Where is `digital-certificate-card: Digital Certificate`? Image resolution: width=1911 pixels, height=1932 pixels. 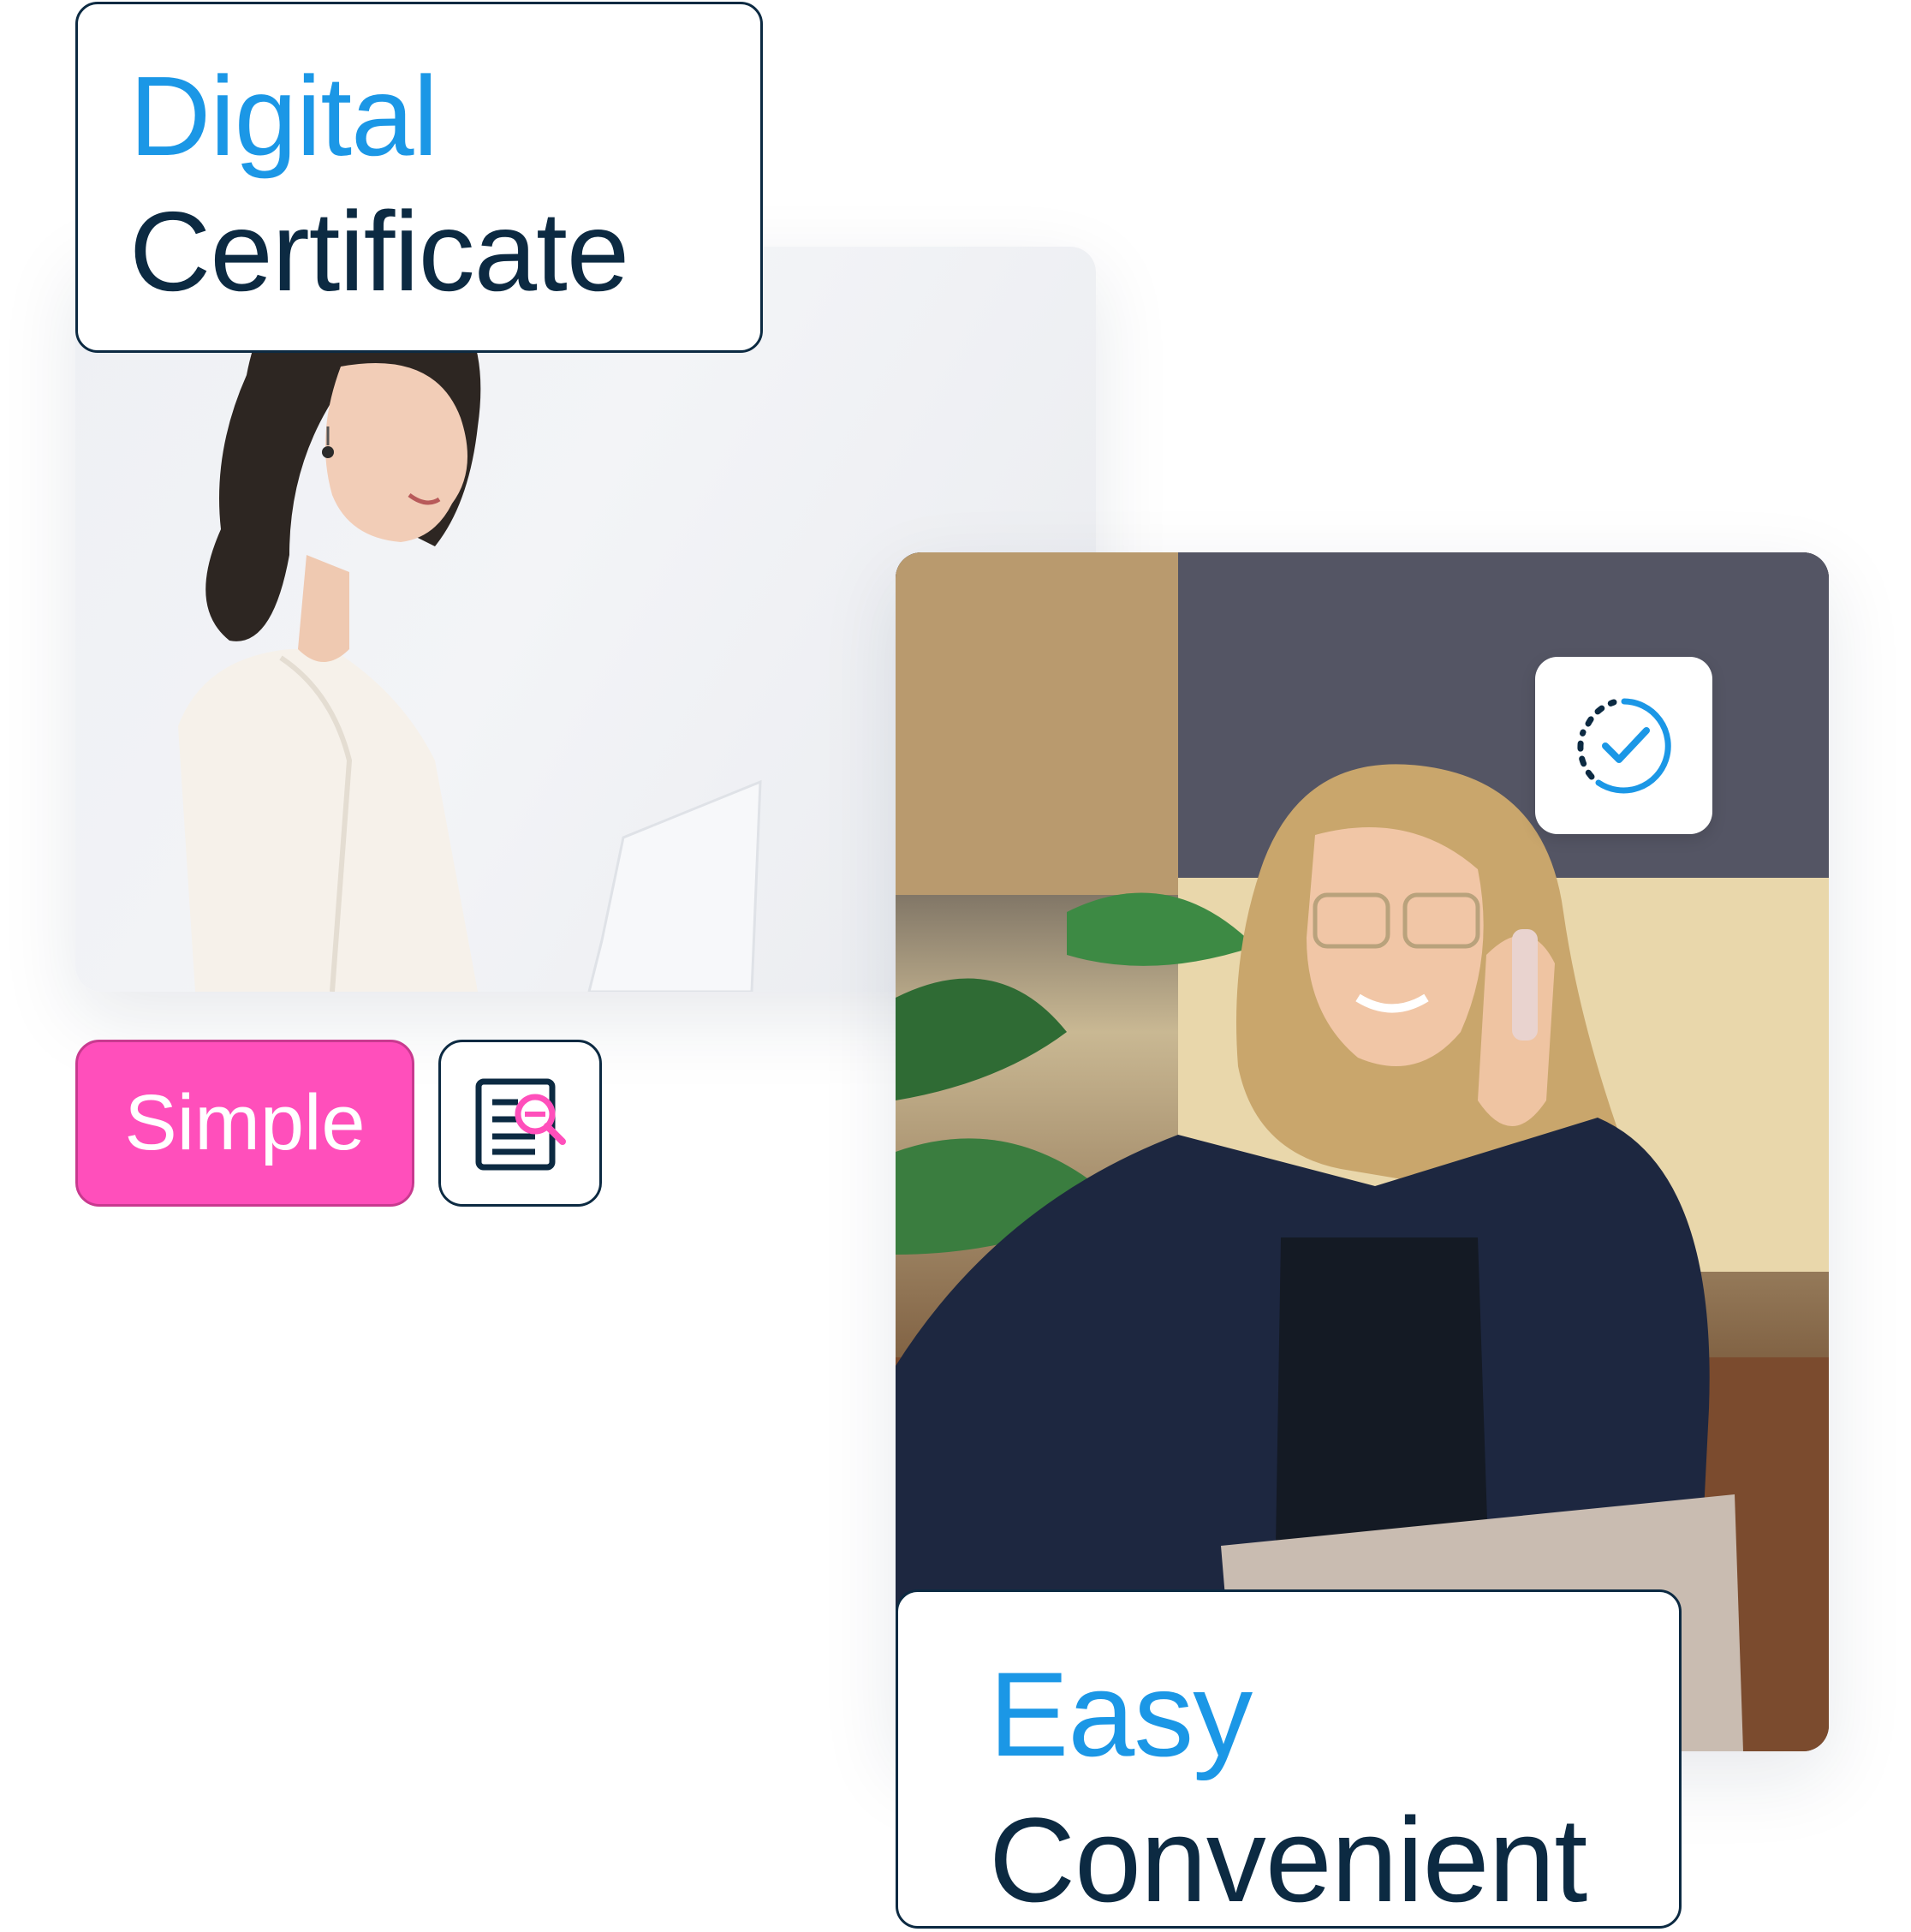 digital-certificate-card: Digital Certificate is located at coordinates (419, 177).